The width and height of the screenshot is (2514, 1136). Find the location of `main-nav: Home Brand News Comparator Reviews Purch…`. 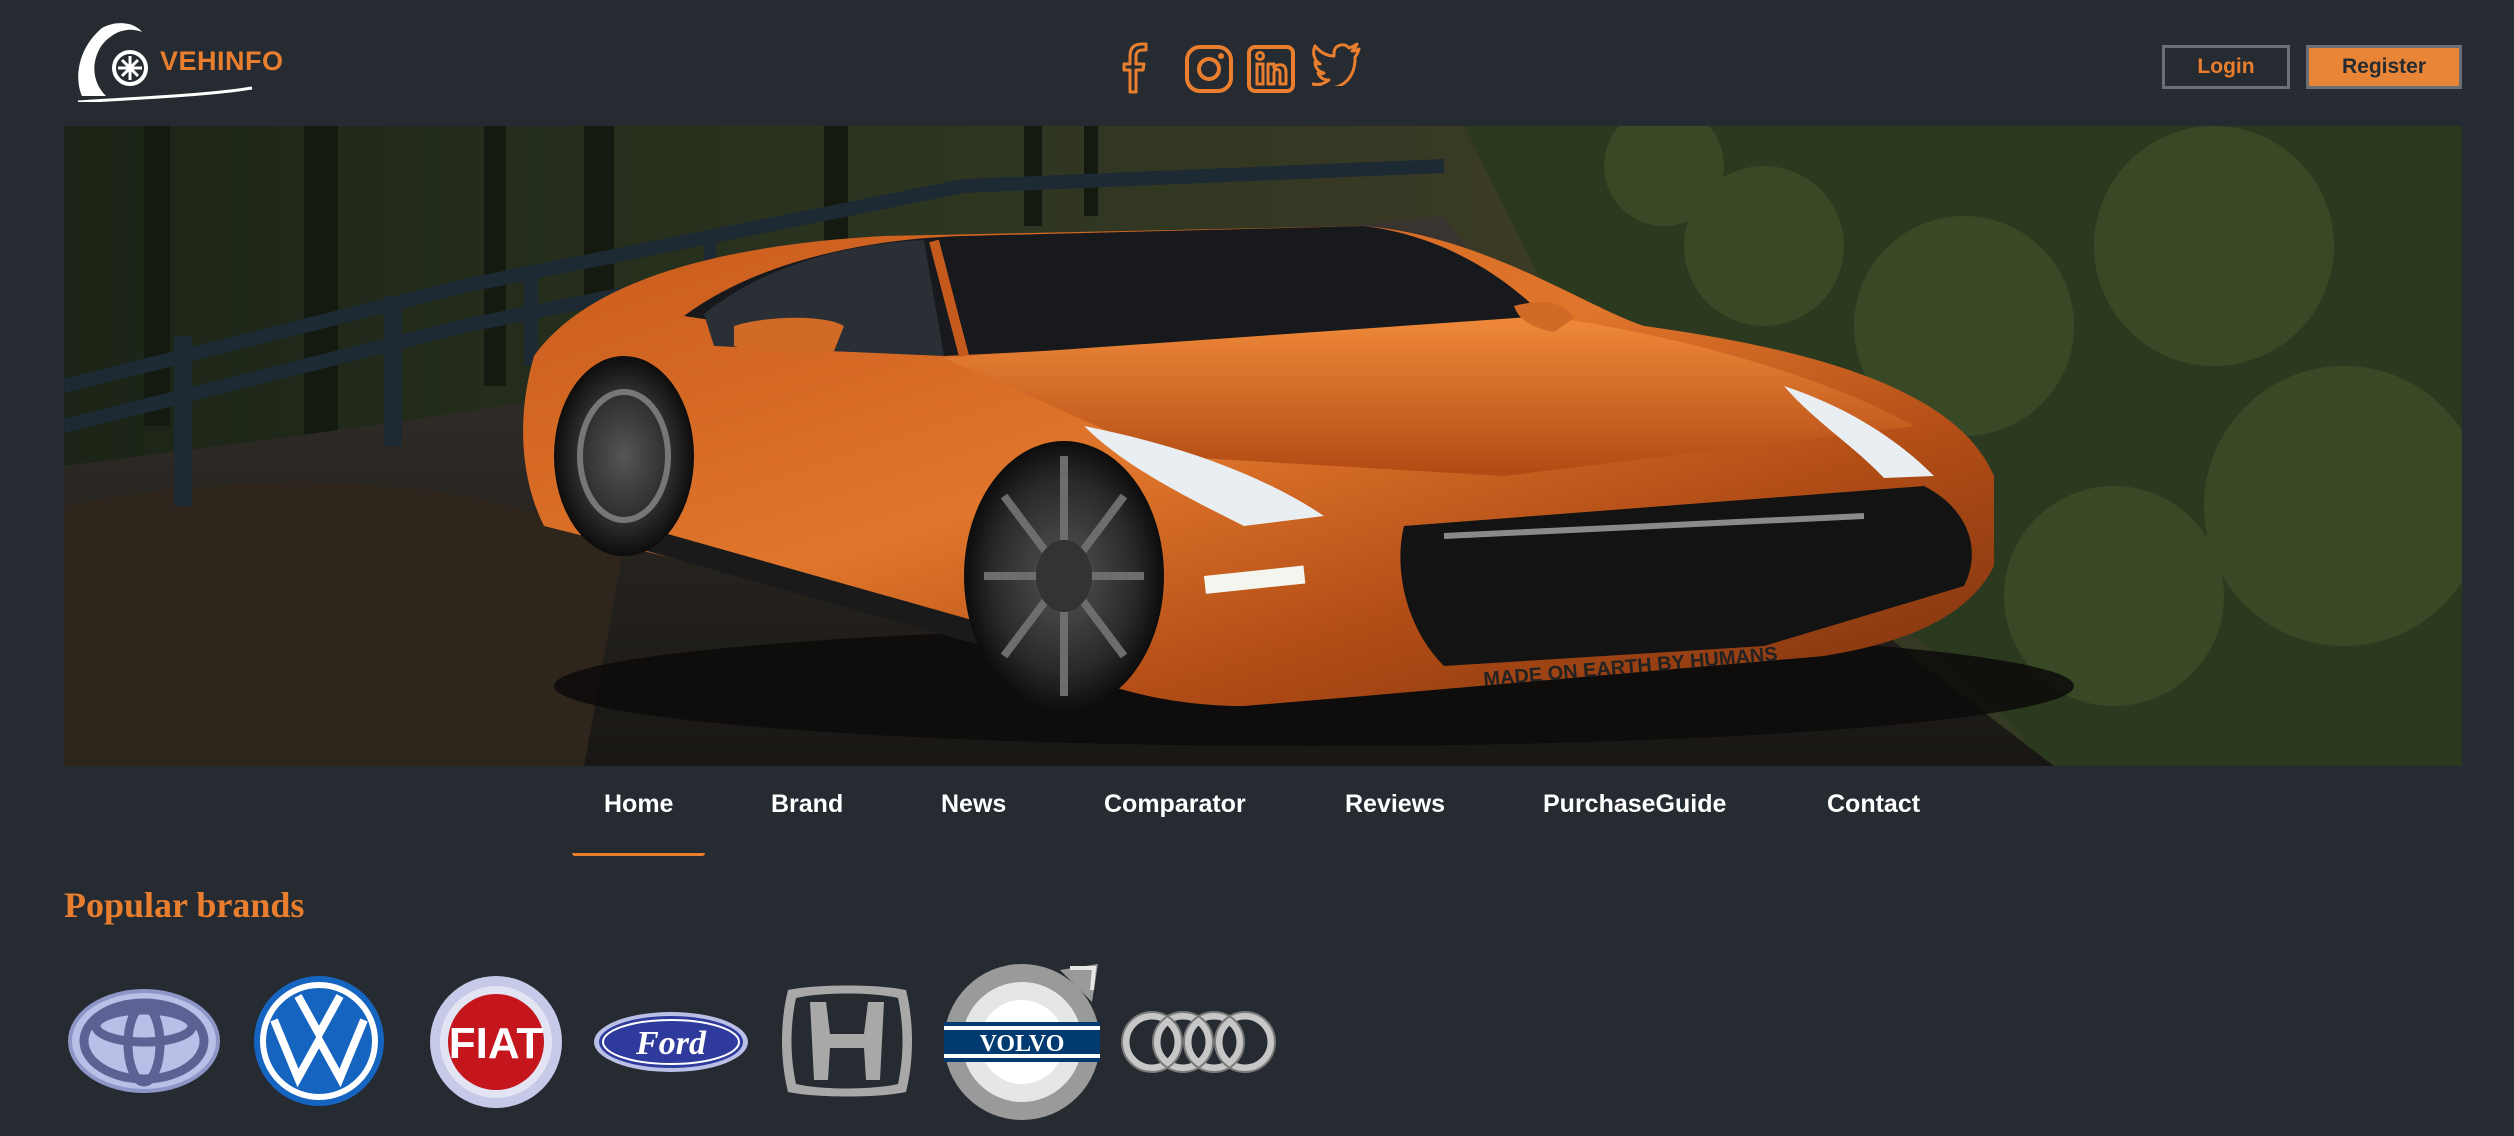

main-nav: Home Brand News Comparator Reviews Purch… is located at coordinates (1257, 823).